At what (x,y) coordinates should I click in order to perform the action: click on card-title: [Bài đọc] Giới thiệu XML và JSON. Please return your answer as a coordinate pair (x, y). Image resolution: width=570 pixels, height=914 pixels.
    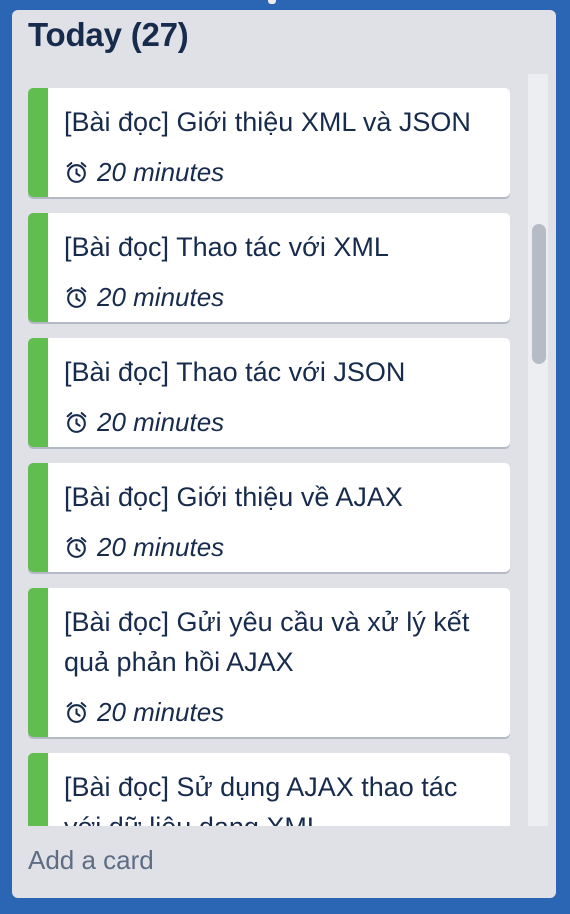
    Looking at the image, I should click on (267, 122).